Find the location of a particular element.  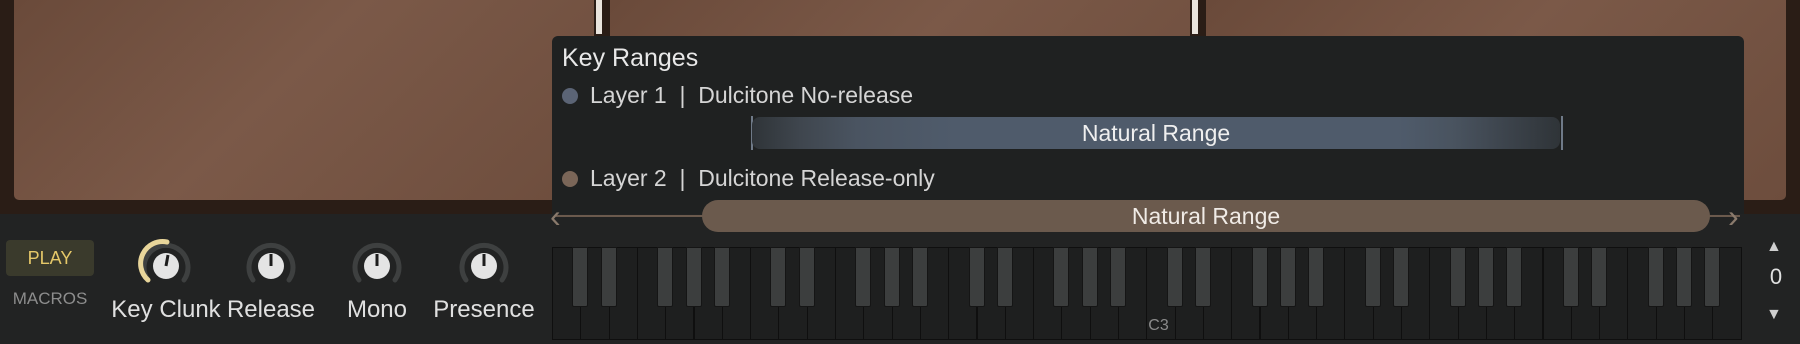

key-ranges-title: Key Ranges is located at coordinates (630, 58).